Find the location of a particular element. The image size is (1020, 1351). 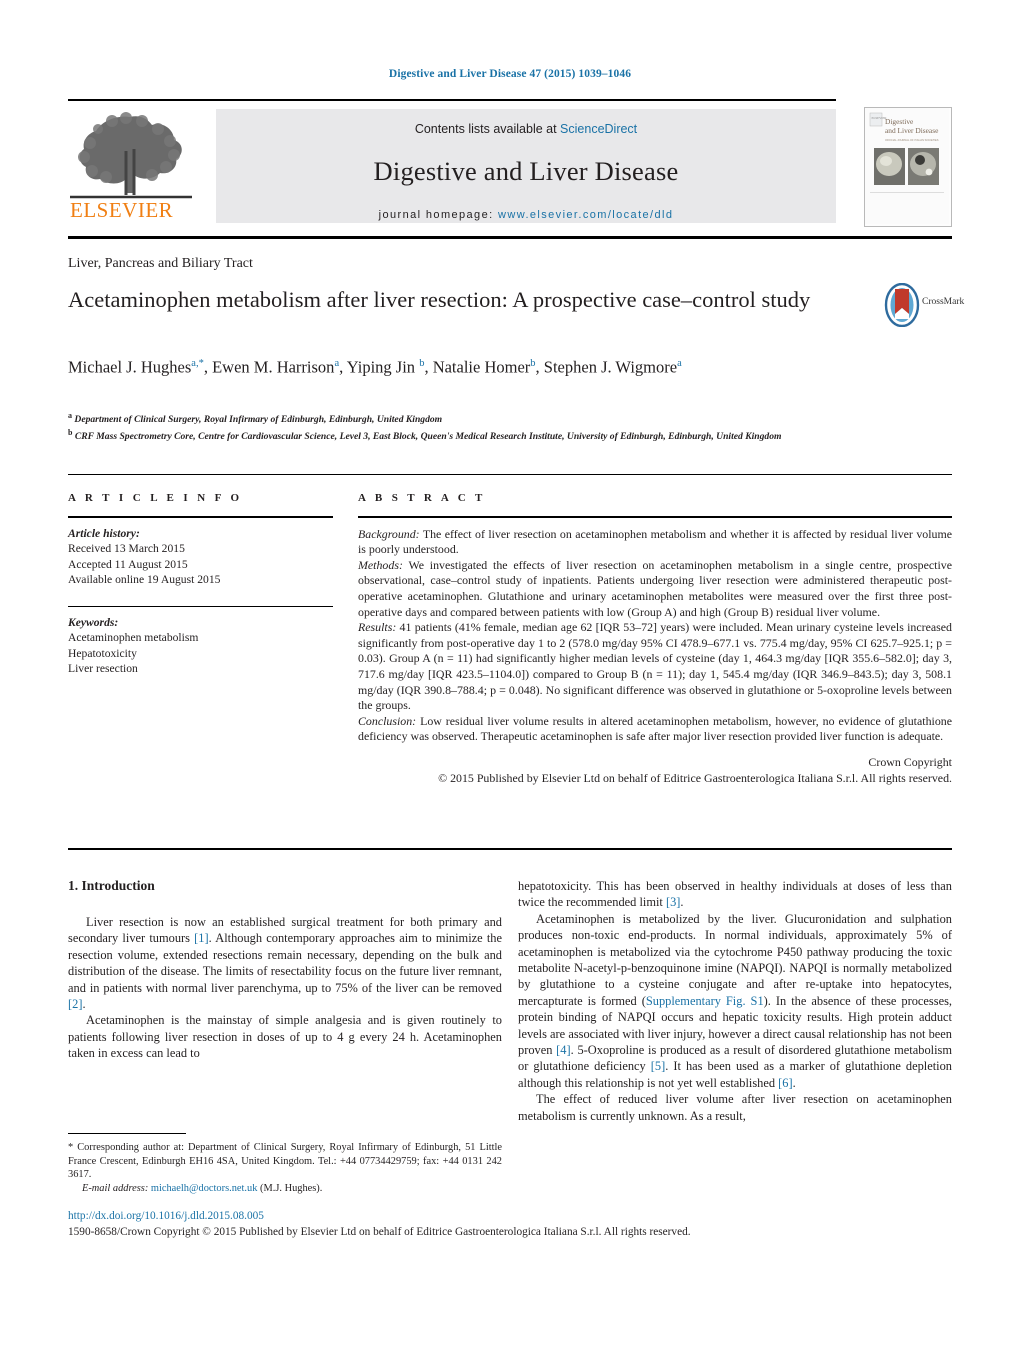

abstract-label-conclusion: Conclusion: is located at coordinates (387, 720).